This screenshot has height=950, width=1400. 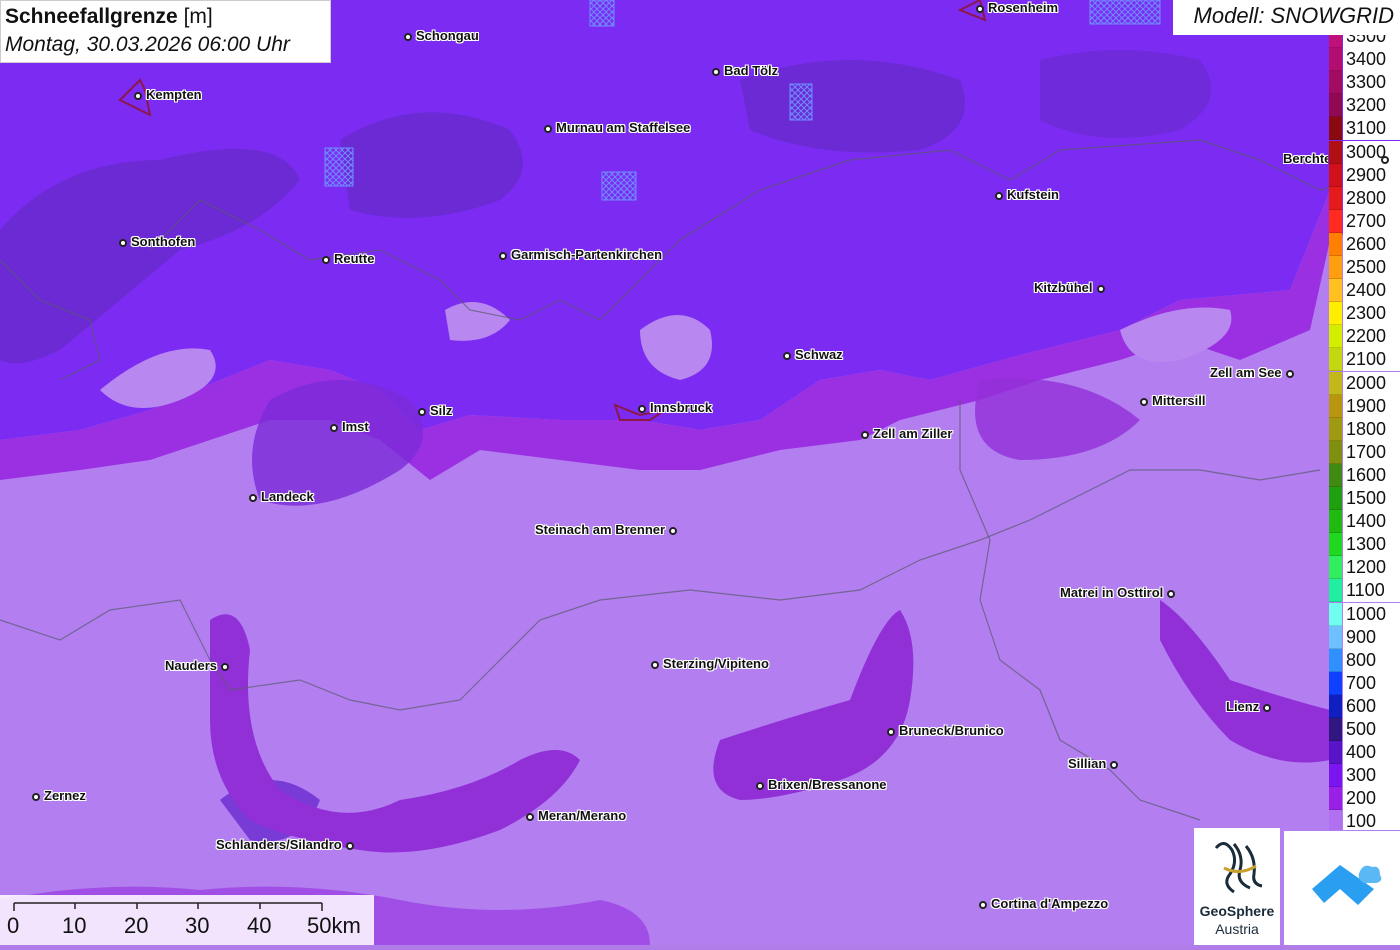 I want to click on legend-item: 1600, so click(x=1364, y=475).